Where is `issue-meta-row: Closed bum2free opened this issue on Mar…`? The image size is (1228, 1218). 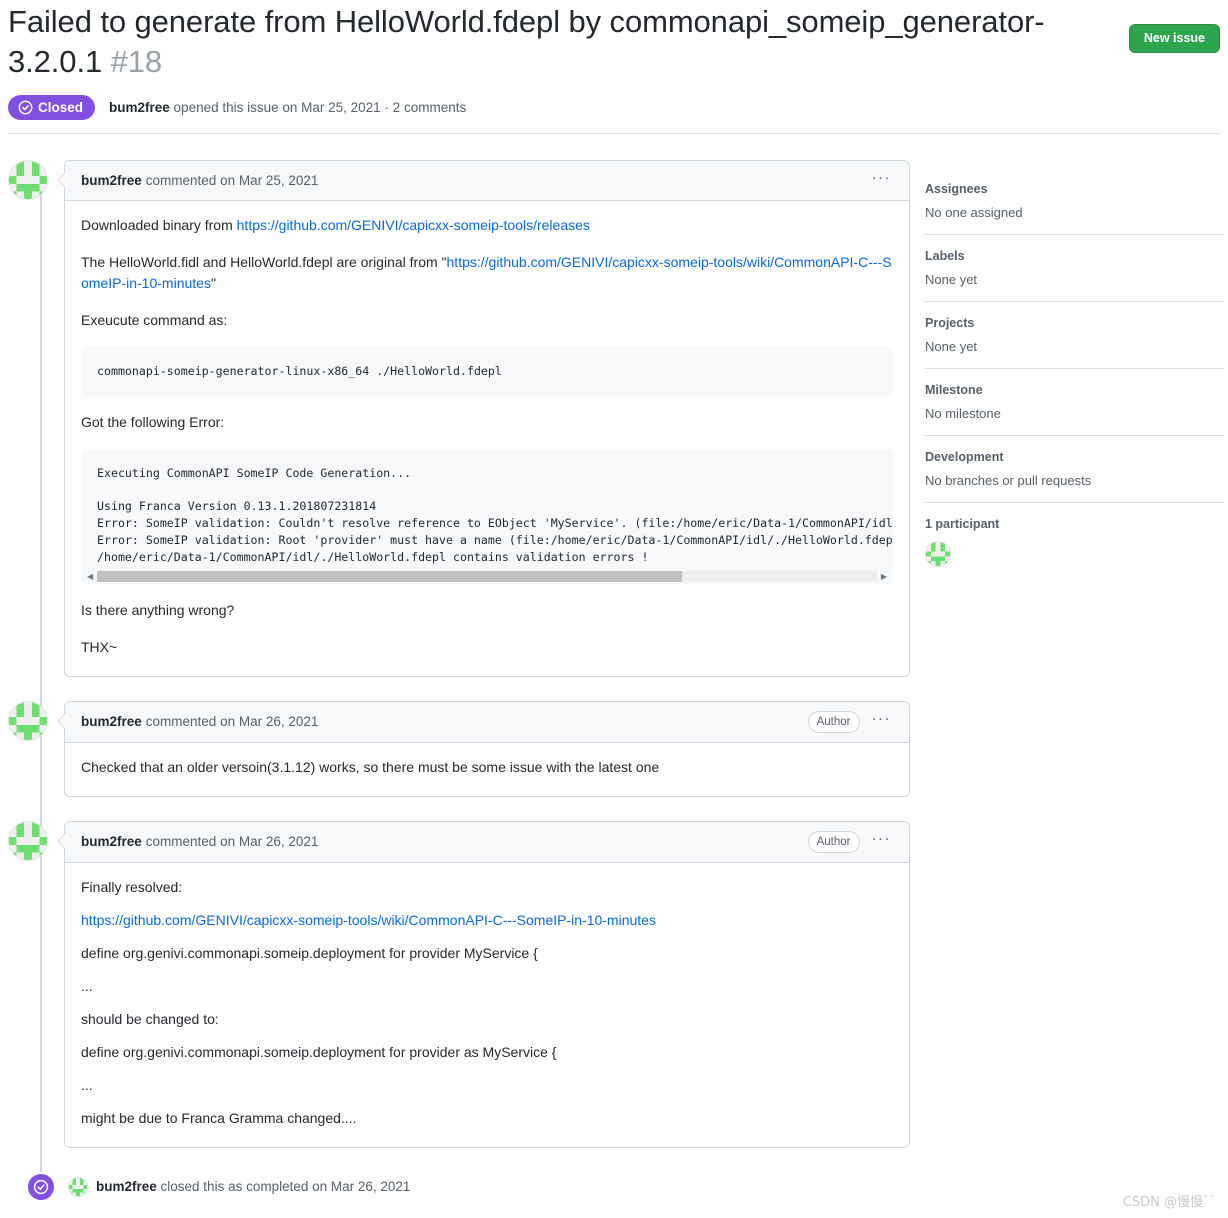 issue-meta-row: Closed bum2free opened this issue on Mar… is located at coordinates (614, 115).